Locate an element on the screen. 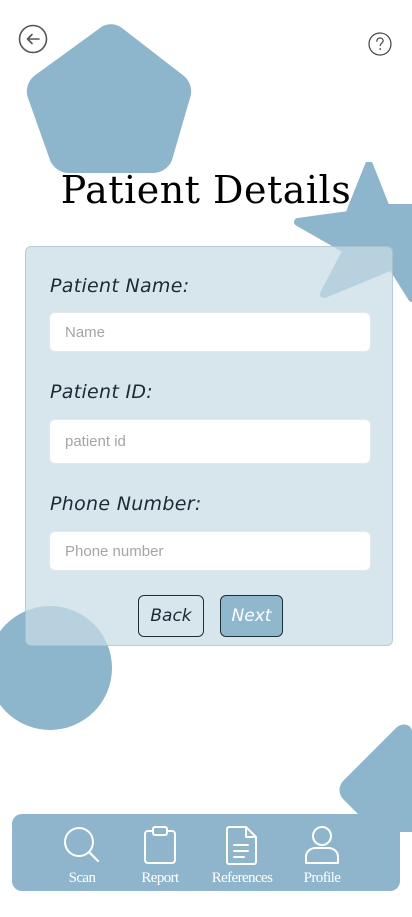 This screenshot has height=917, width=412. nav-label-references: References is located at coordinates (242, 878).